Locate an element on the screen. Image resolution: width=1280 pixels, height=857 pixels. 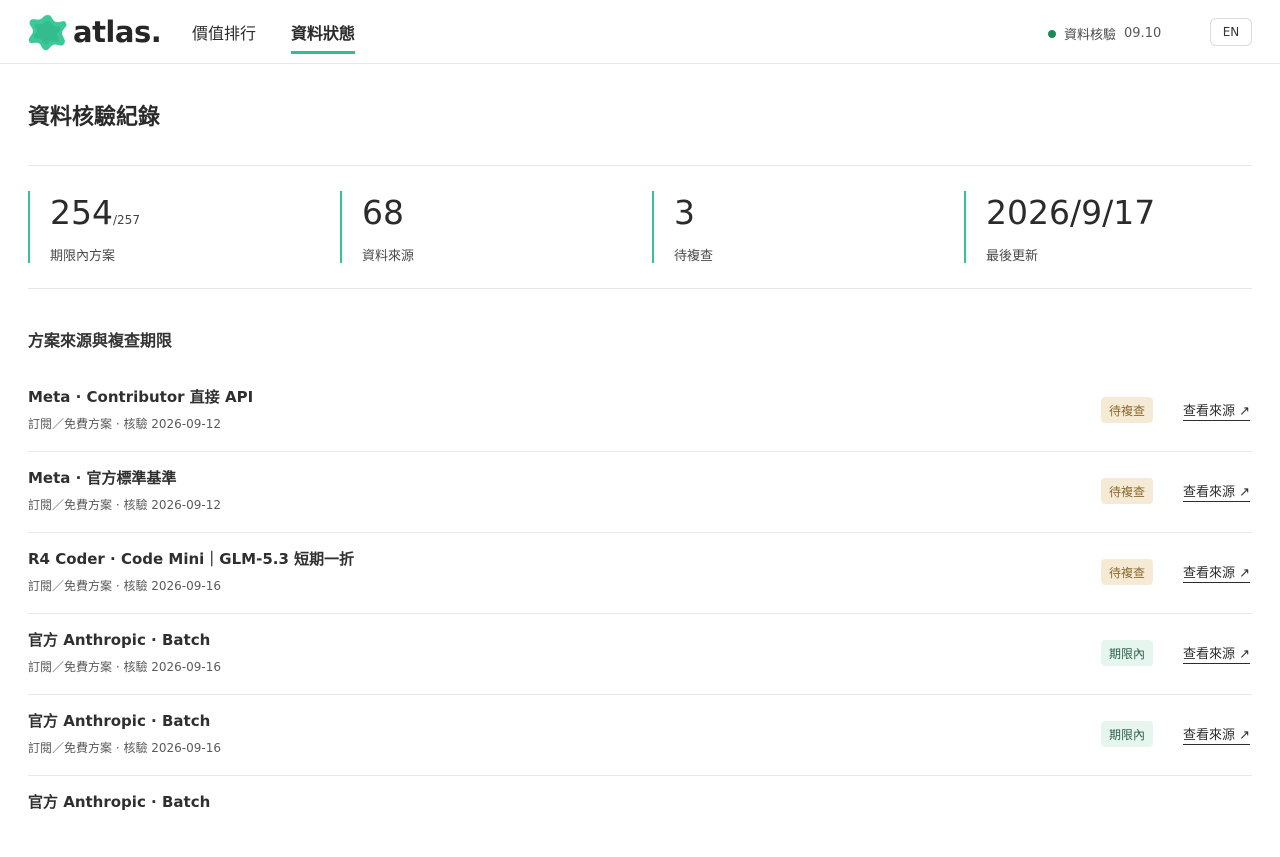
stat-total: /257 is located at coordinates (126, 220).